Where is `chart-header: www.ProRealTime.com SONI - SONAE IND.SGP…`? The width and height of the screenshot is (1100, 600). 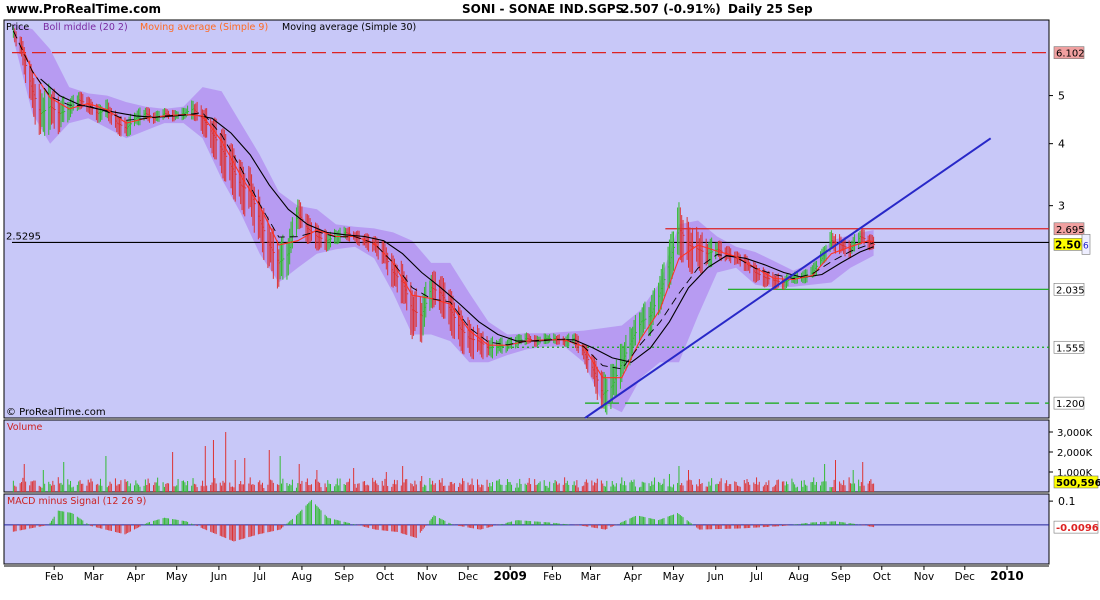 chart-header: www.ProRealTime.com SONI - SONAE IND.SGP… is located at coordinates (550, 9).